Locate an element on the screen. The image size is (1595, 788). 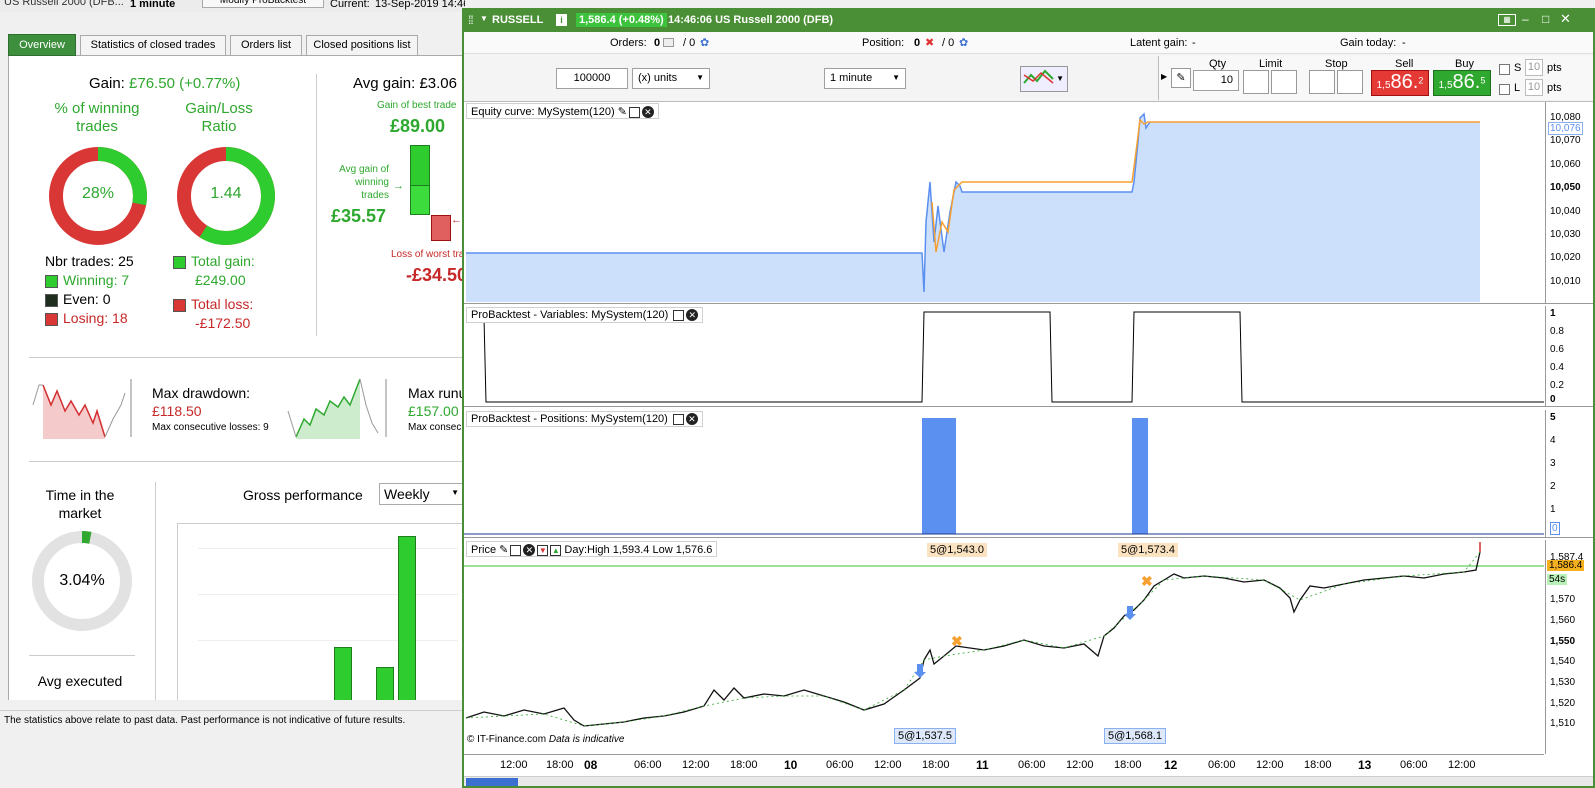
gross-performance-select: Weekly is located at coordinates (420, 494).